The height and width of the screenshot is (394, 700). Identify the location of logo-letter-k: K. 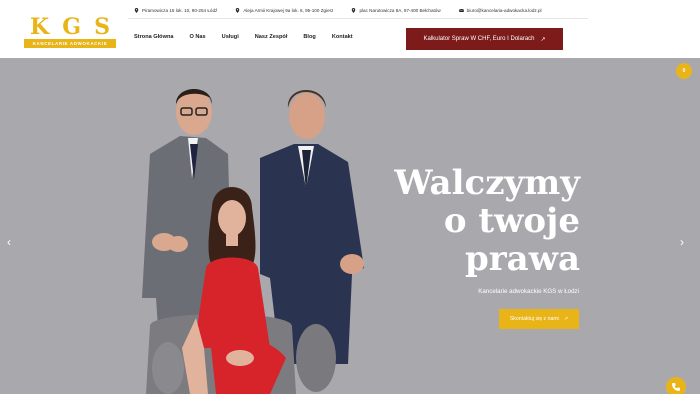
(40, 27).